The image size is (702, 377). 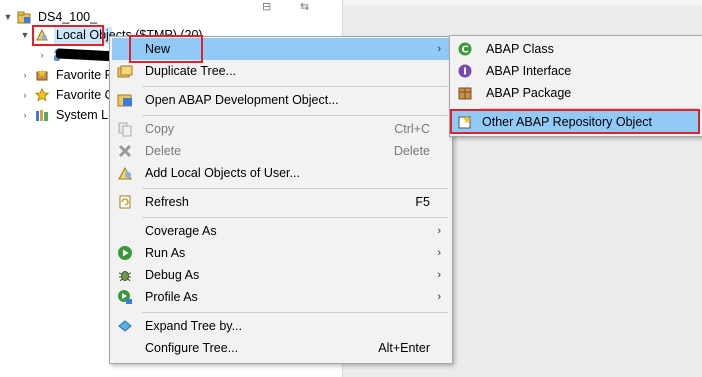 I want to click on submenu-item-abap-class: C ABAP Class, so click(x=576, y=49).